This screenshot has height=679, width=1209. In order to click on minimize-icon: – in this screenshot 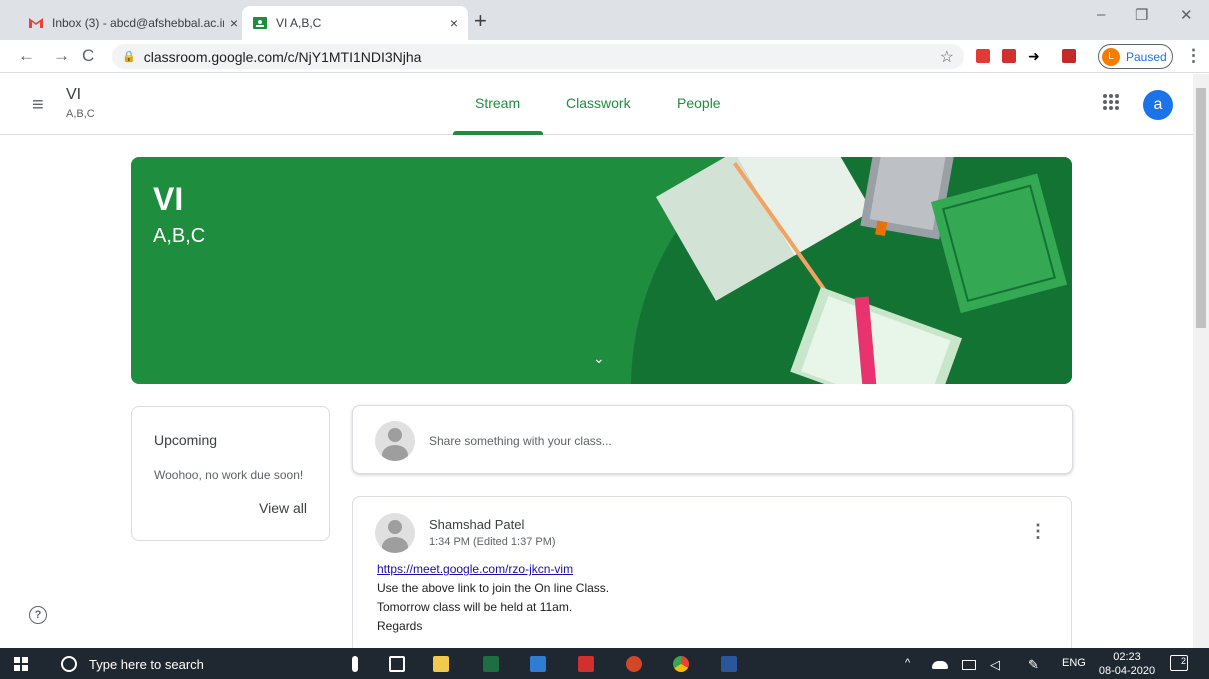, I will do `click(1101, 14)`.